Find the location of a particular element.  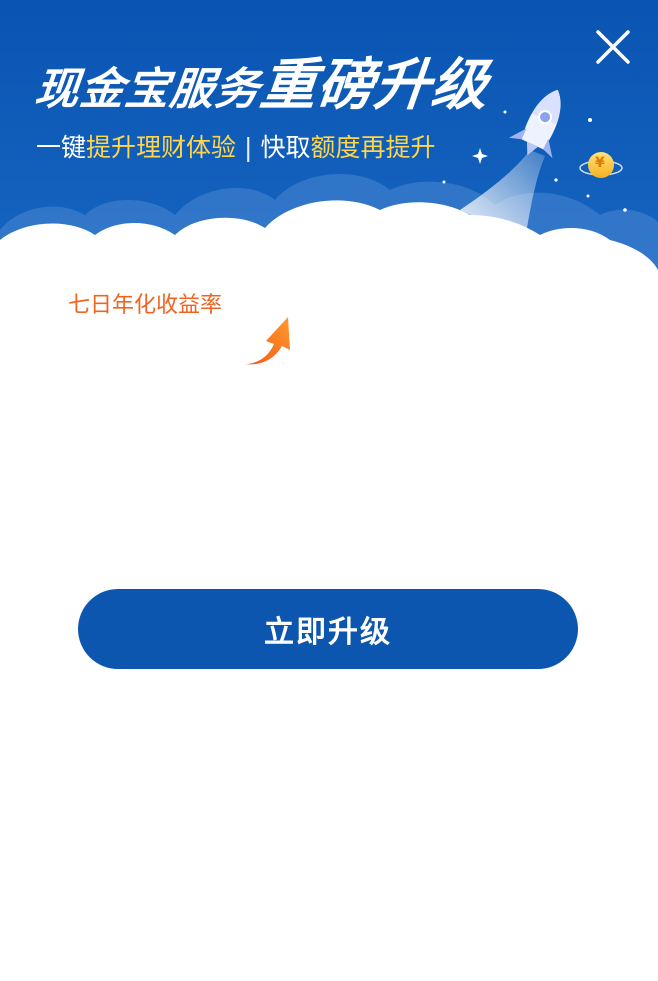

coin-symbol: ¥ is located at coordinates (600, 163).